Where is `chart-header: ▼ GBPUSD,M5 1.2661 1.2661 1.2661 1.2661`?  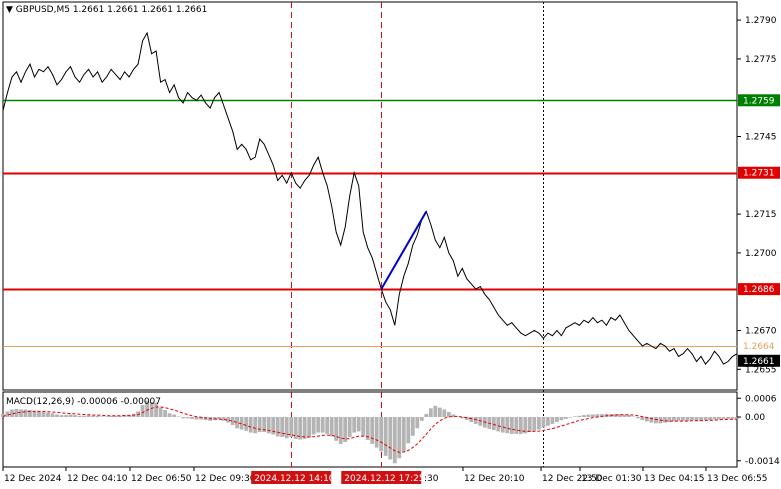
chart-header: ▼ GBPUSD,M5 1.2661 1.2661 1.2661 1.2661 is located at coordinates (106, 10).